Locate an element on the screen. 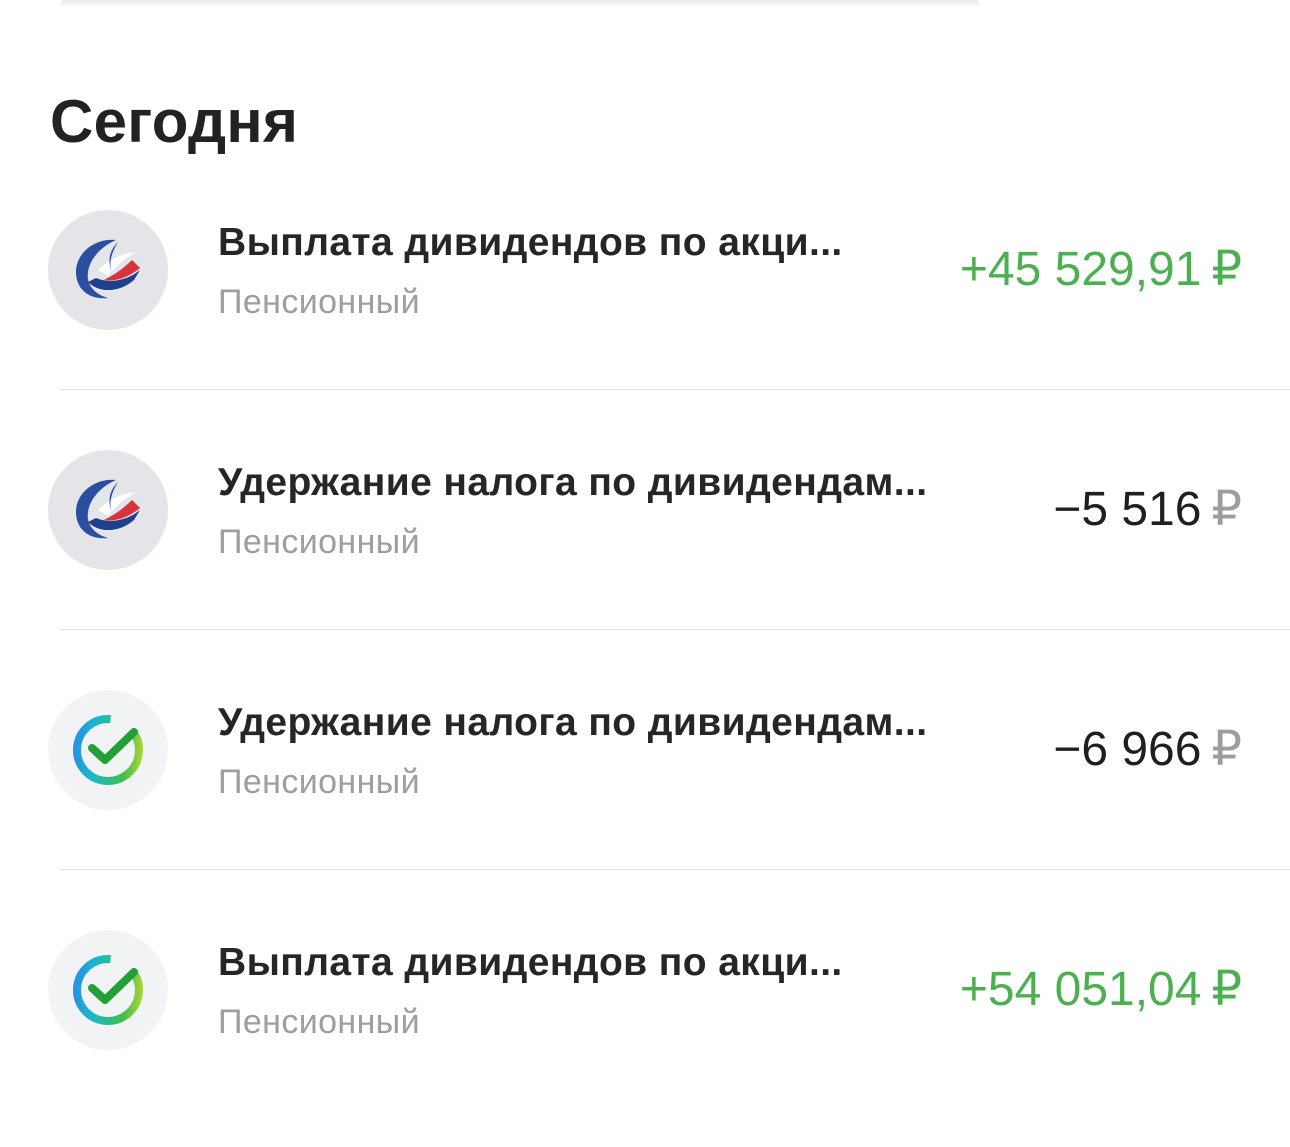 This screenshot has width=1290, height=1147. amount-value: −5 516 is located at coordinates (1127, 509).